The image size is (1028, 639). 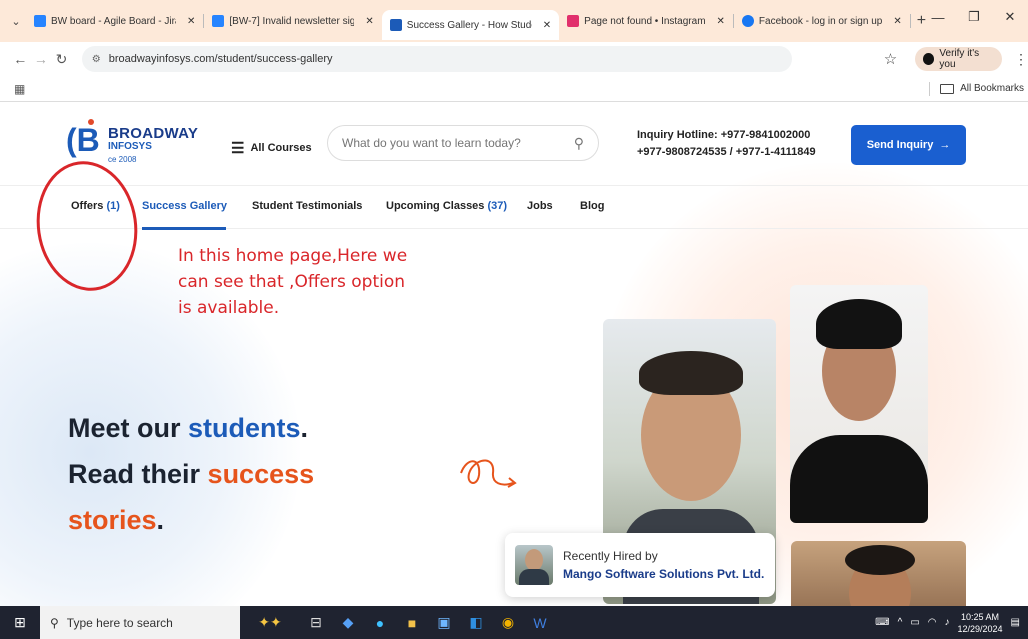 I want to click on hero-highlight: success, so click(x=261, y=474).